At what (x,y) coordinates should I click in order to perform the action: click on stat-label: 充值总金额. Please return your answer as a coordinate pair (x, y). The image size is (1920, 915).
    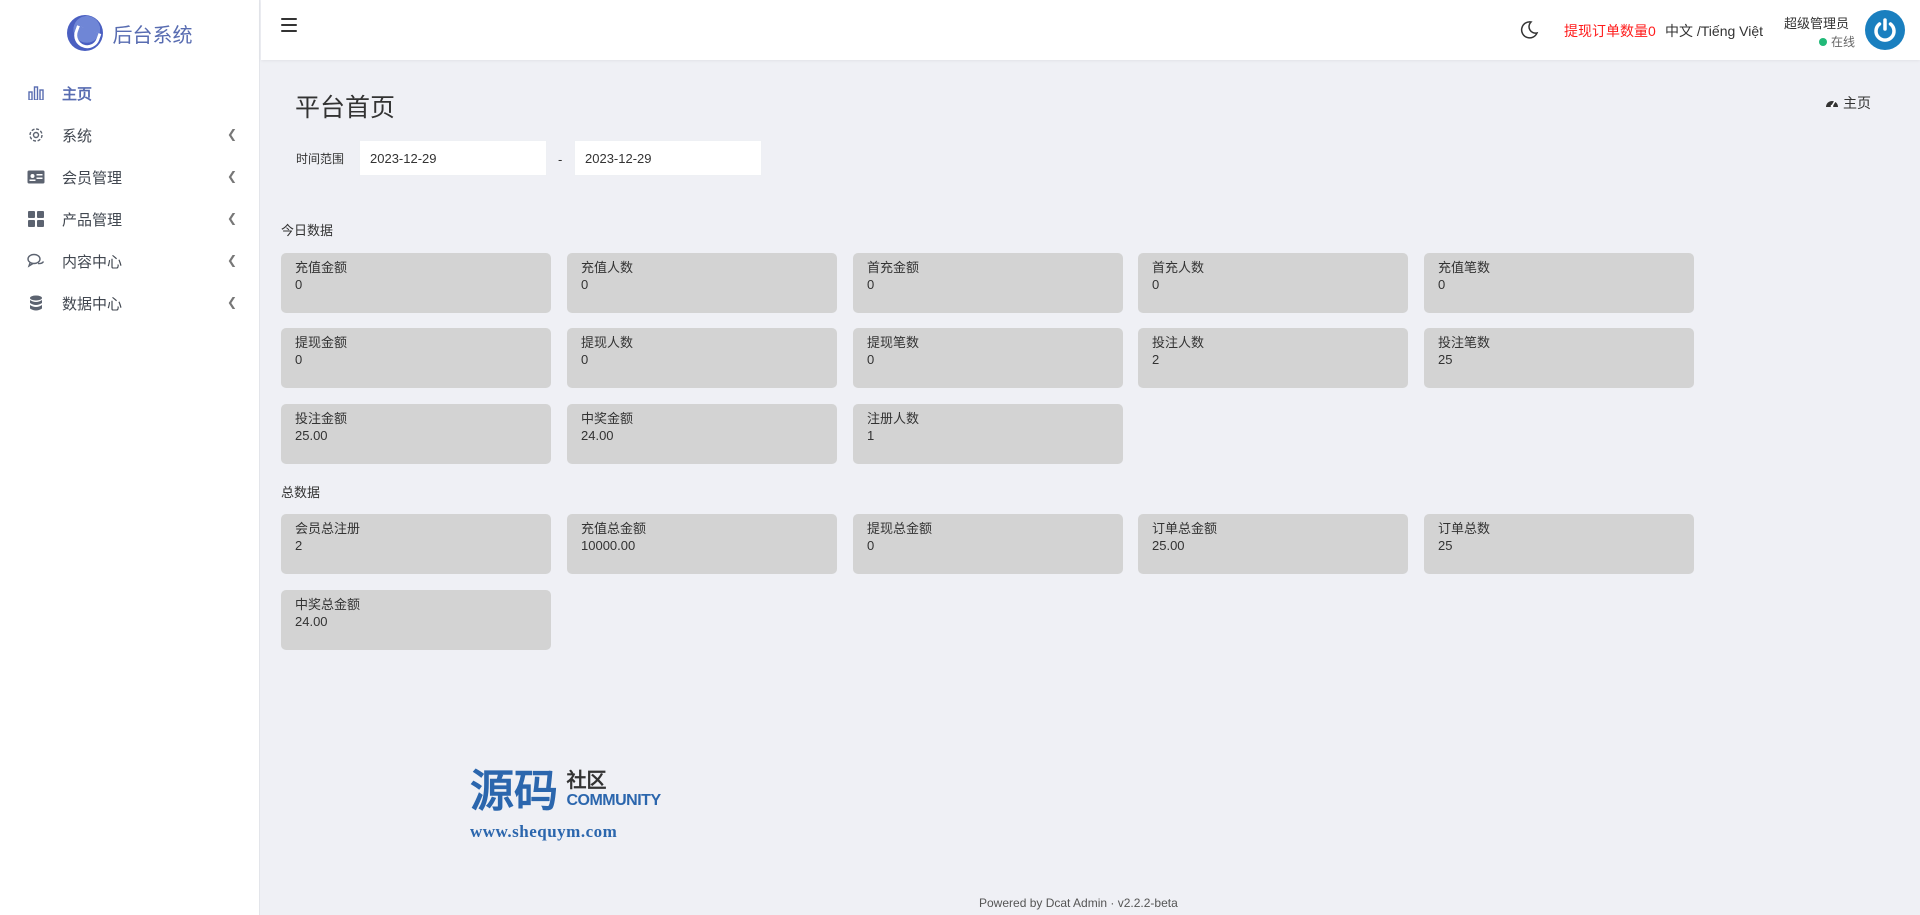
    Looking at the image, I should click on (614, 528).